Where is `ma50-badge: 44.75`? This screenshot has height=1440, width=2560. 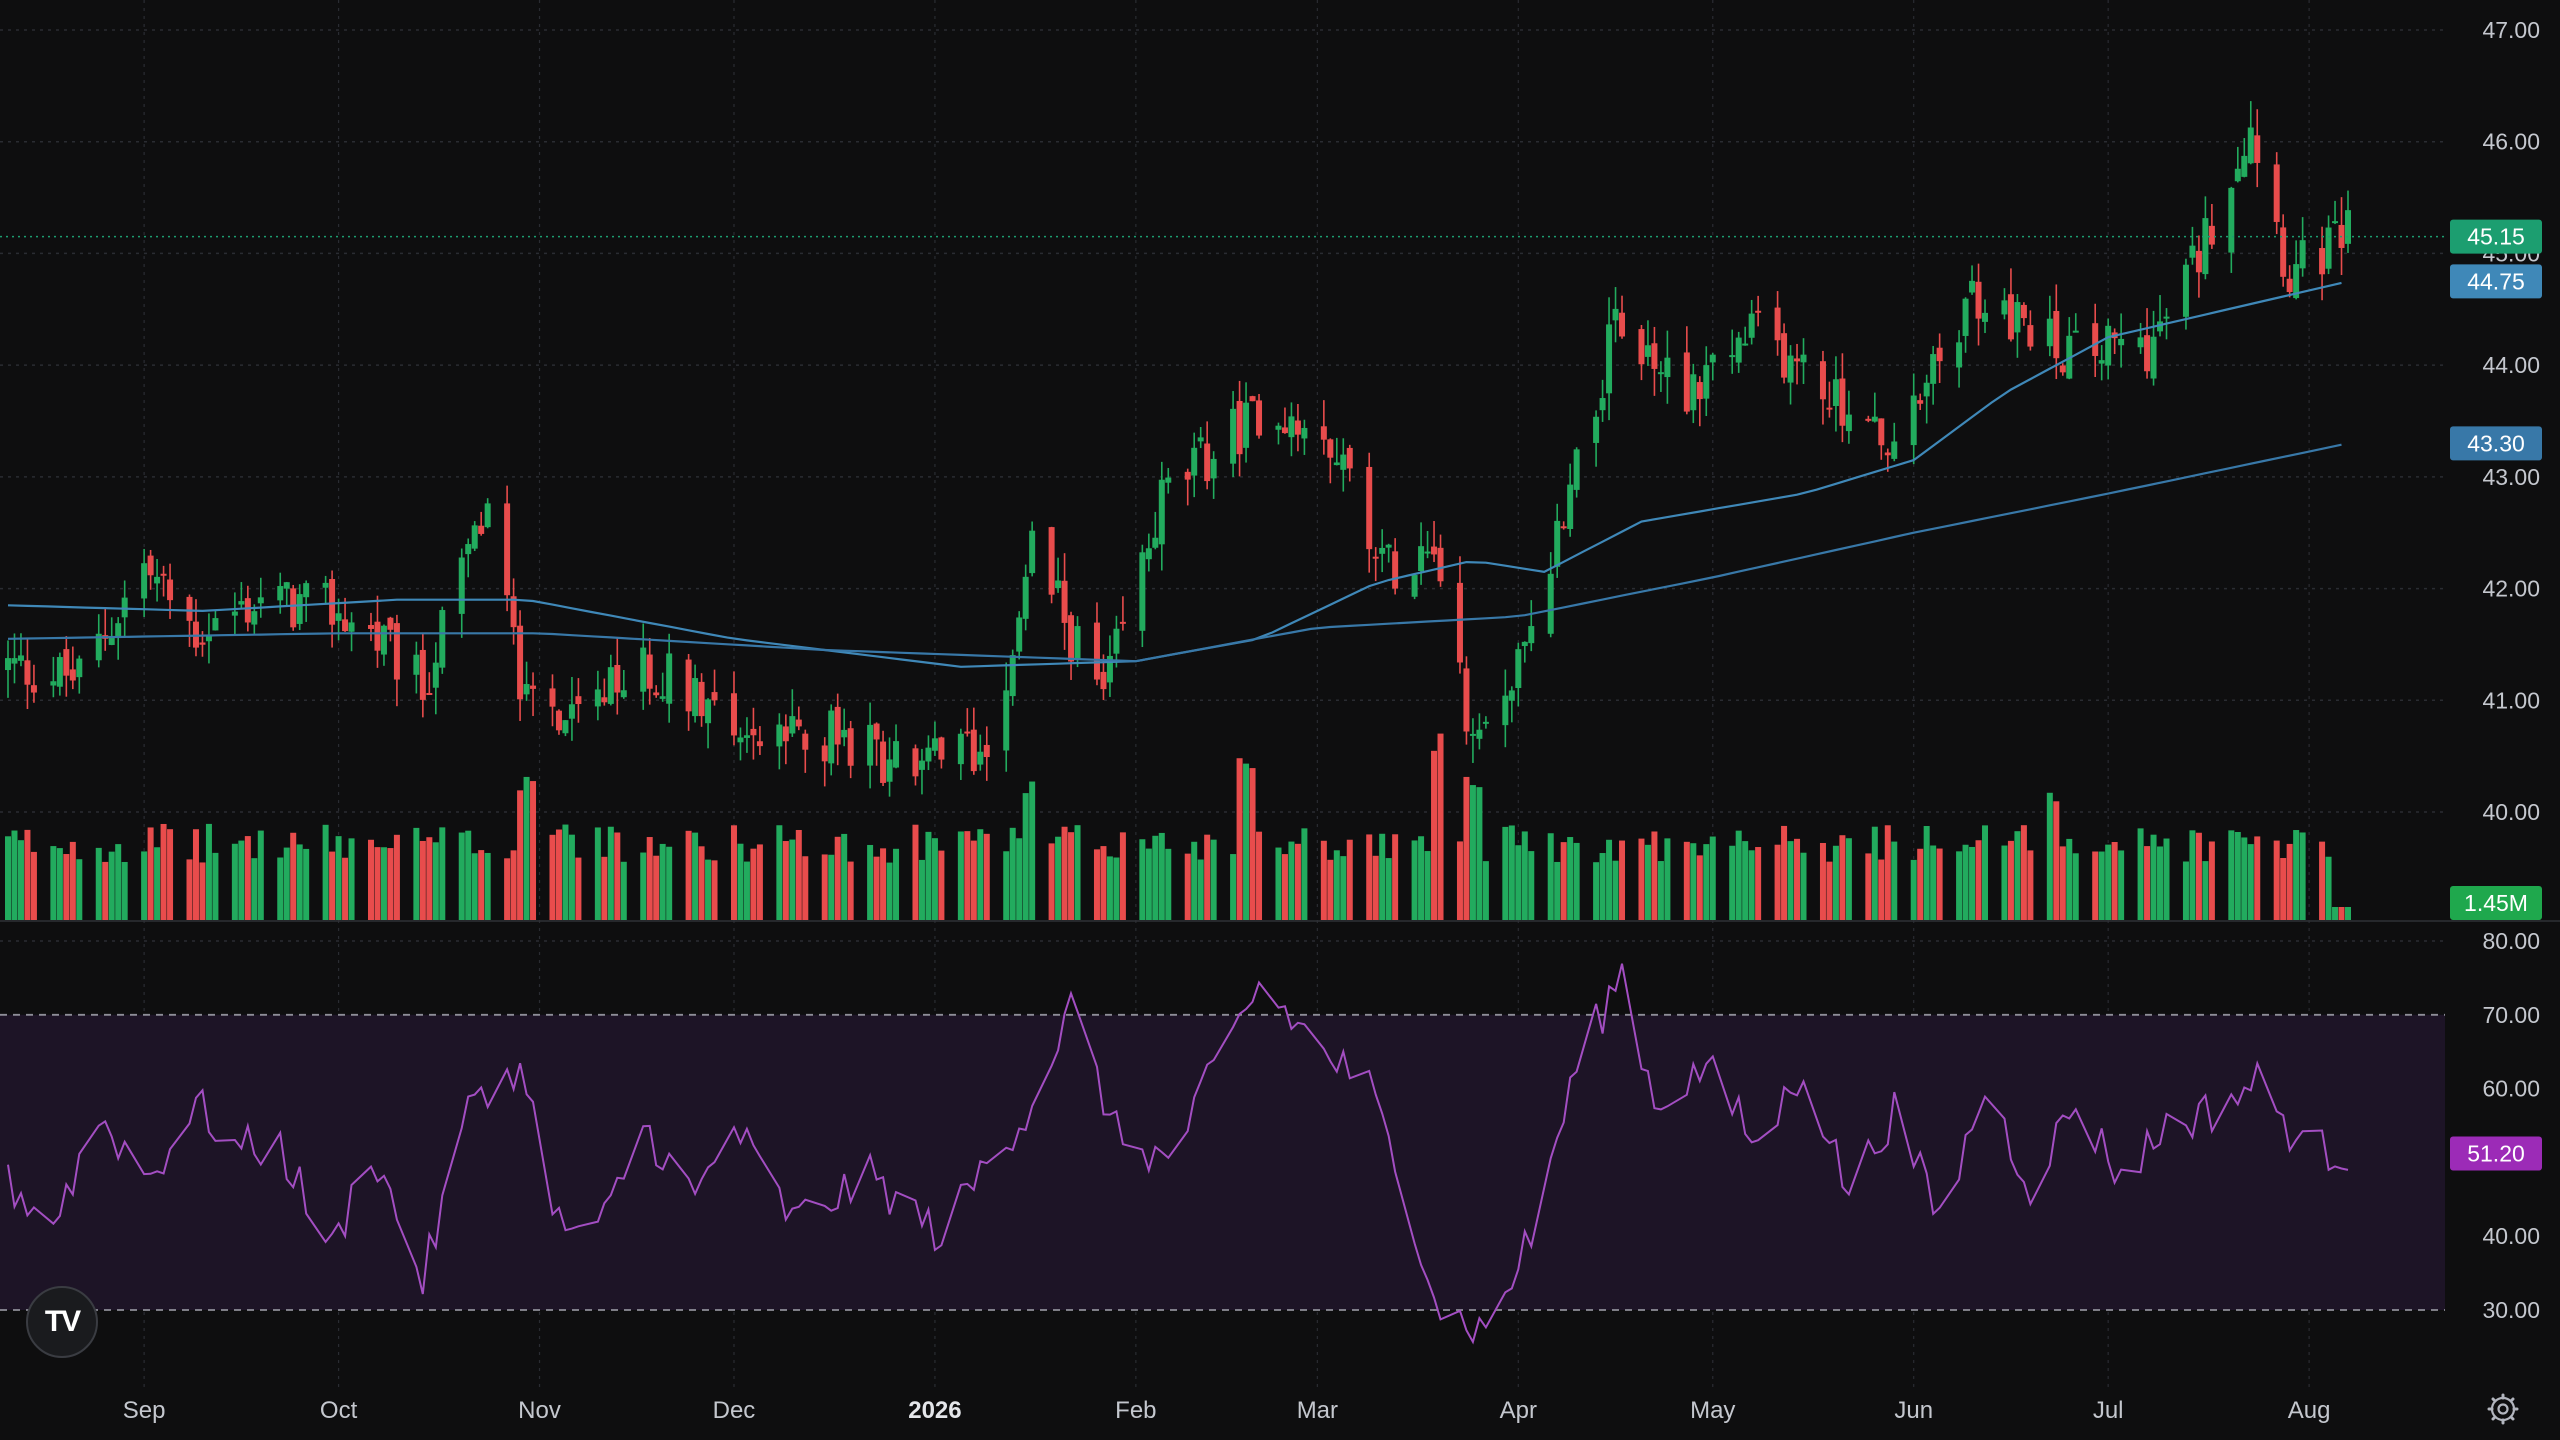
ma50-badge: 44.75 is located at coordinates (2496, 281).